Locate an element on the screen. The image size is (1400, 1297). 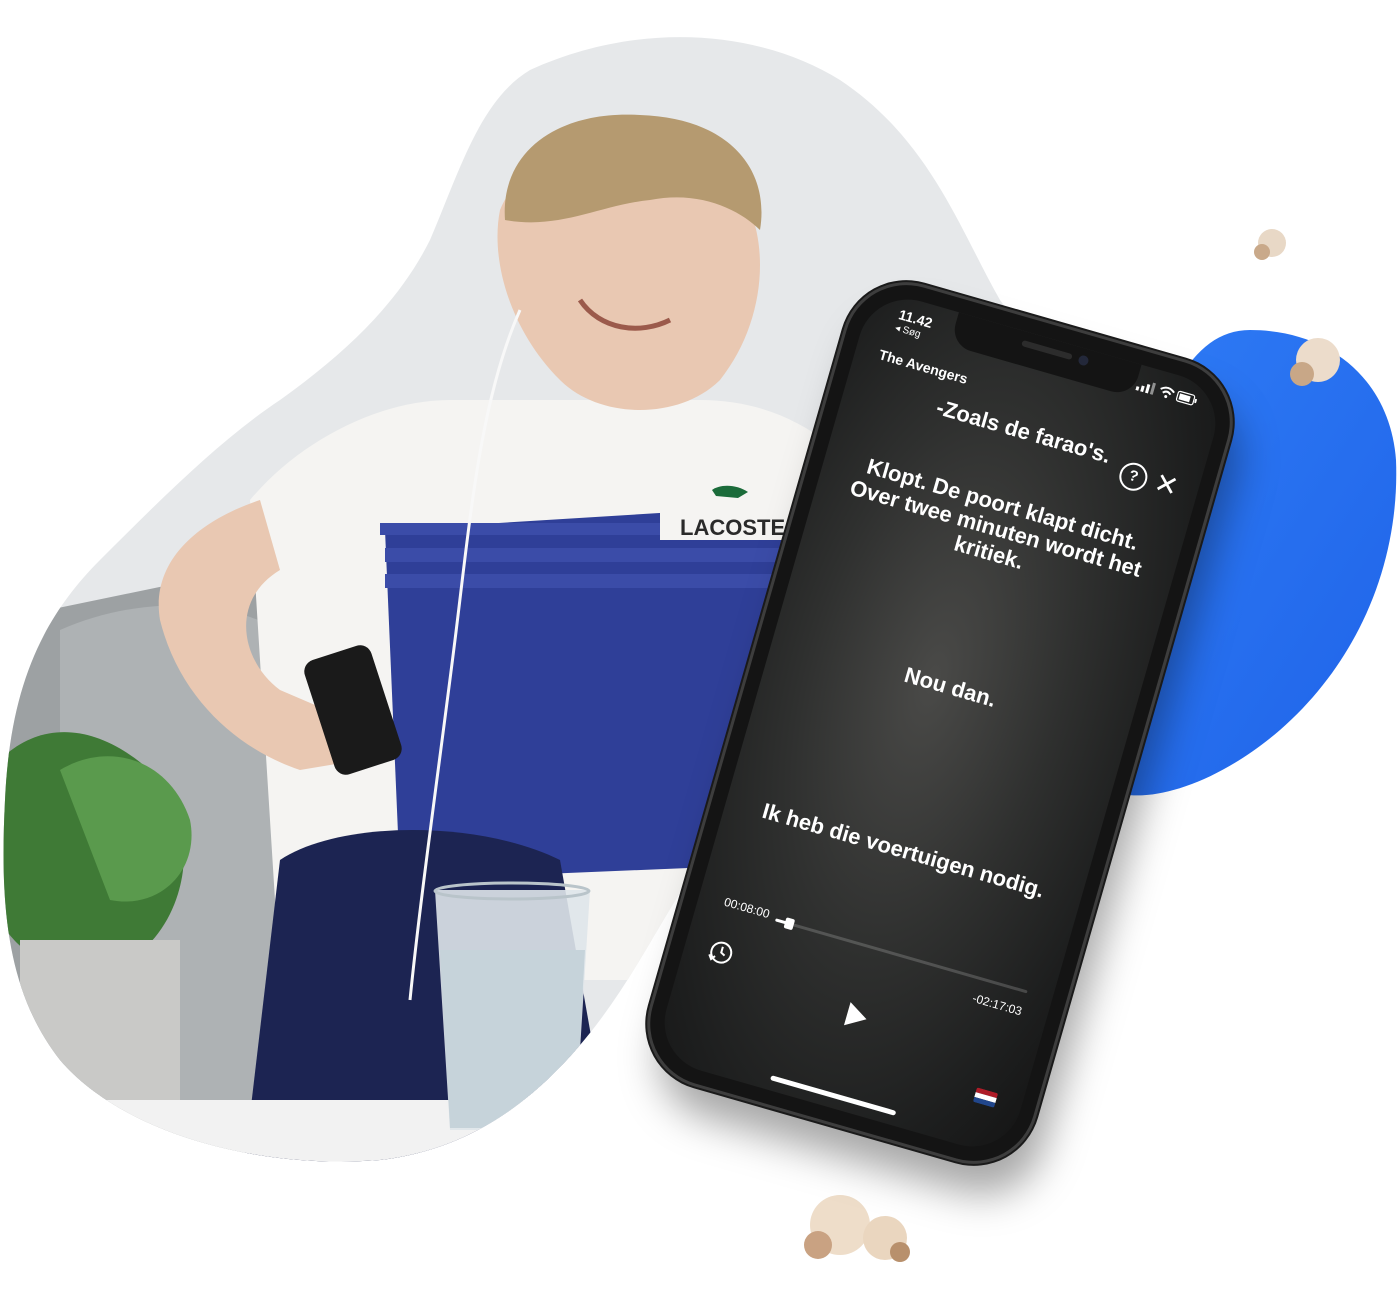
battery-icon is located at coordinates (1186, 398).